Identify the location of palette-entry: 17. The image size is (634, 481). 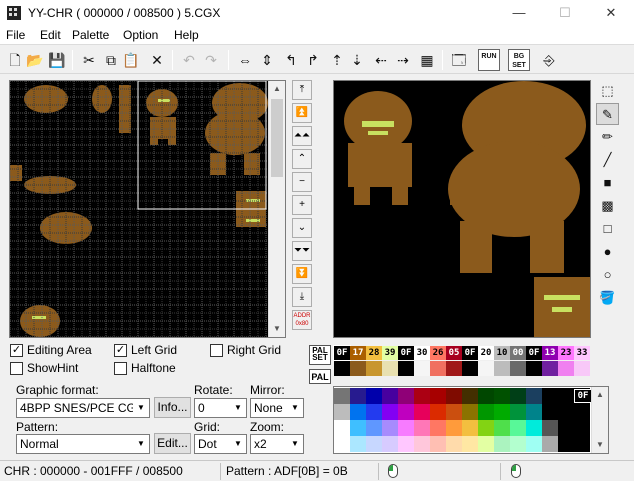
(358, 353).